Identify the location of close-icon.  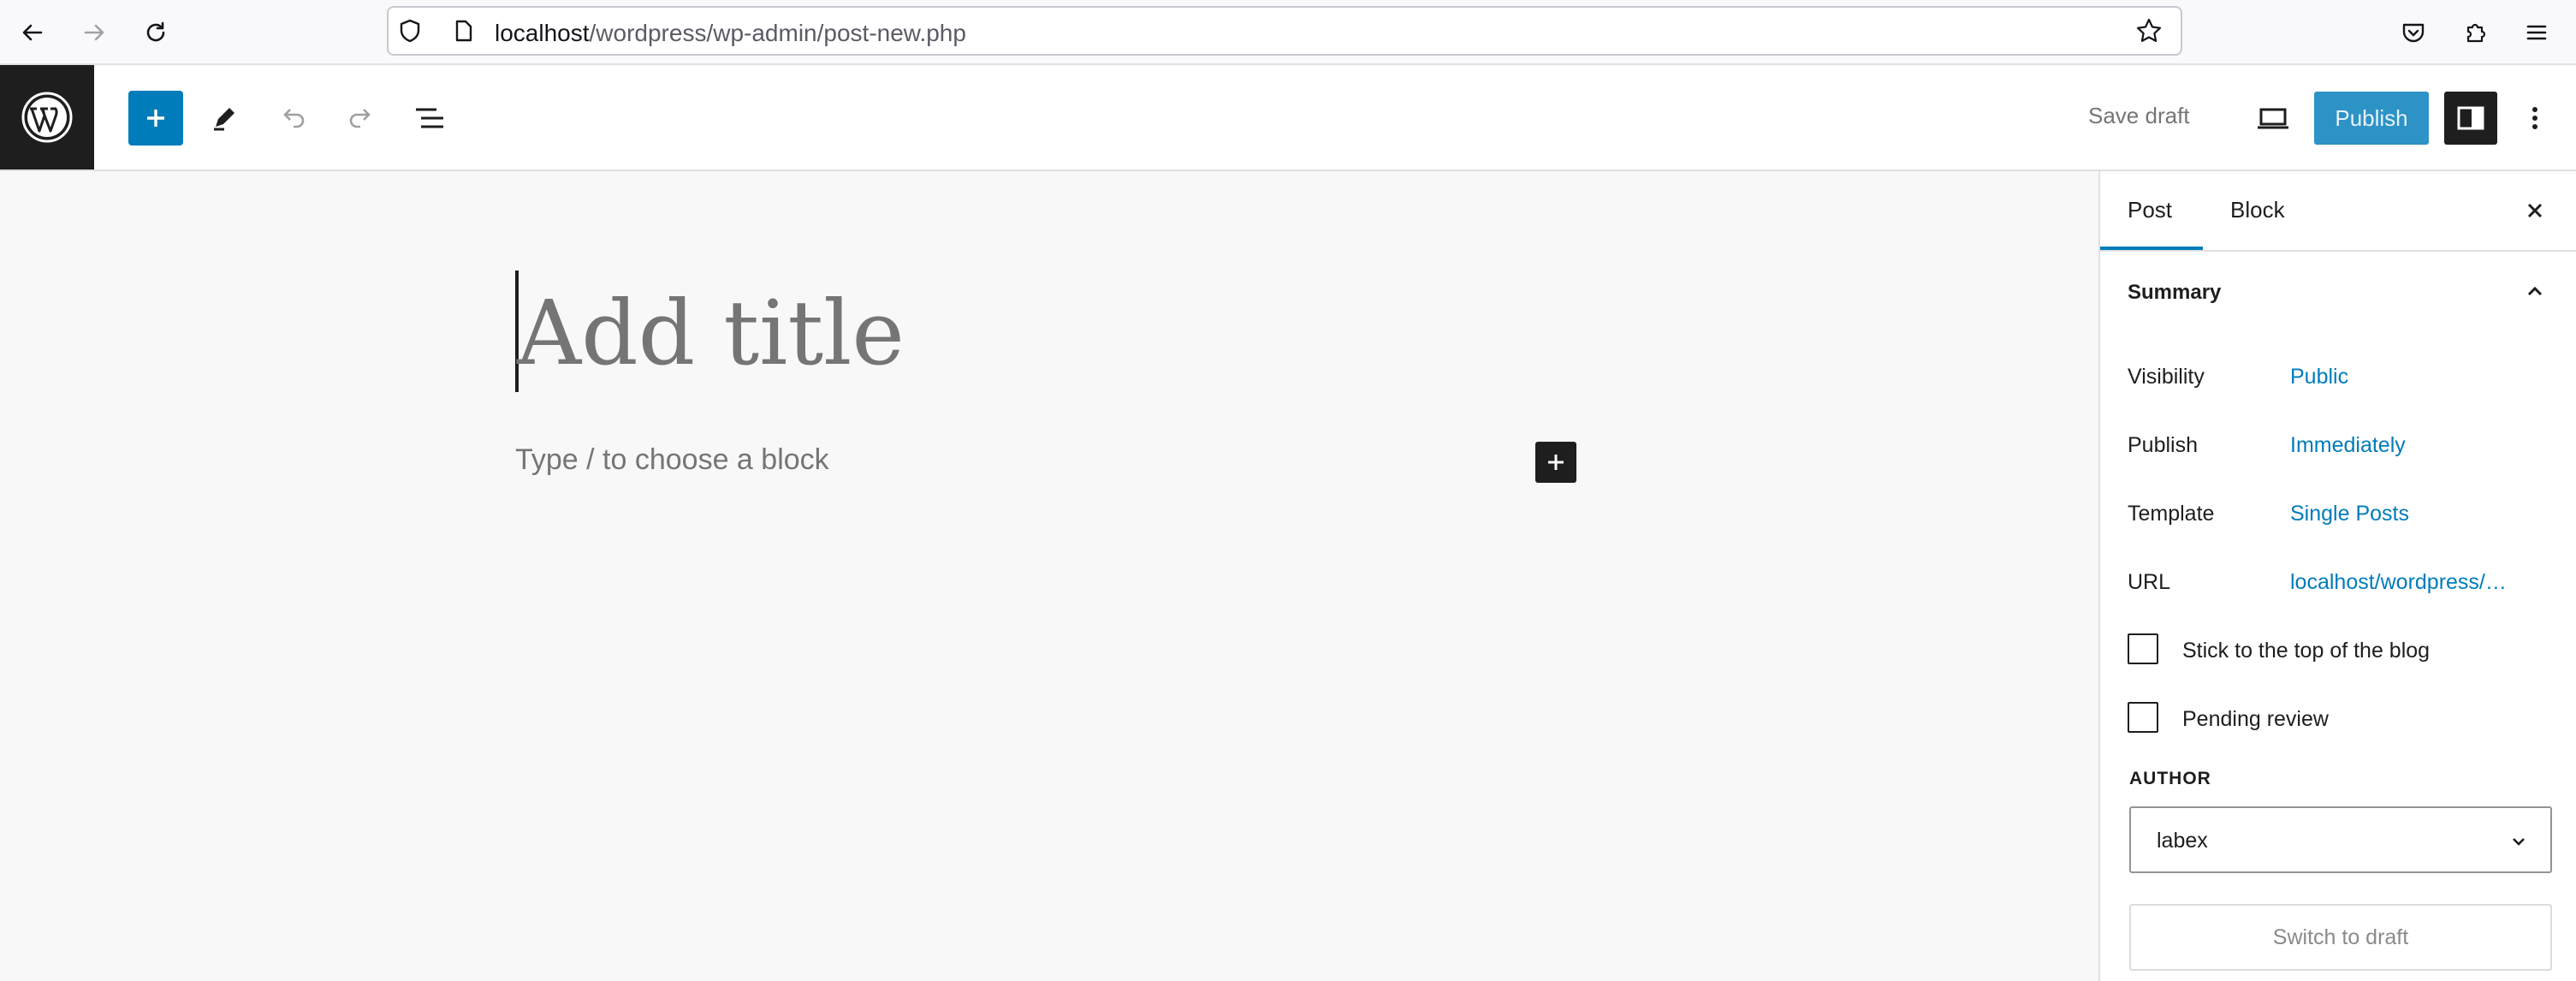
(2535, 211).